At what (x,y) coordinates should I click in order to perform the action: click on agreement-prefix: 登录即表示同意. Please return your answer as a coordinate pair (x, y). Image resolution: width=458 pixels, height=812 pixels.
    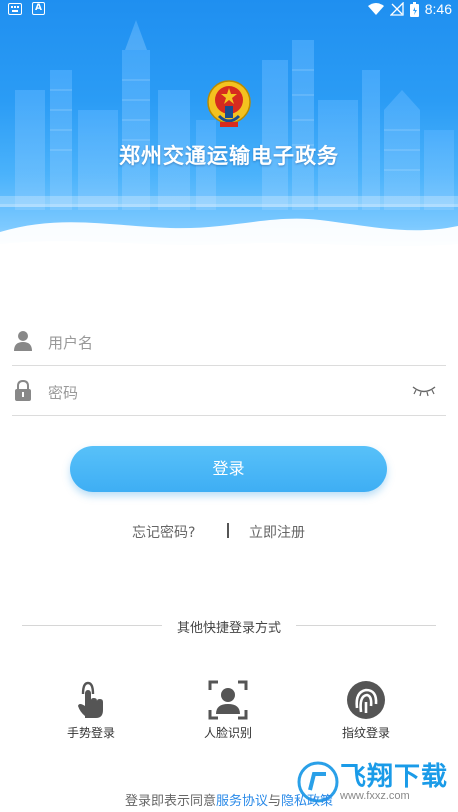
    Looking at the image, I should click on (170, 801).